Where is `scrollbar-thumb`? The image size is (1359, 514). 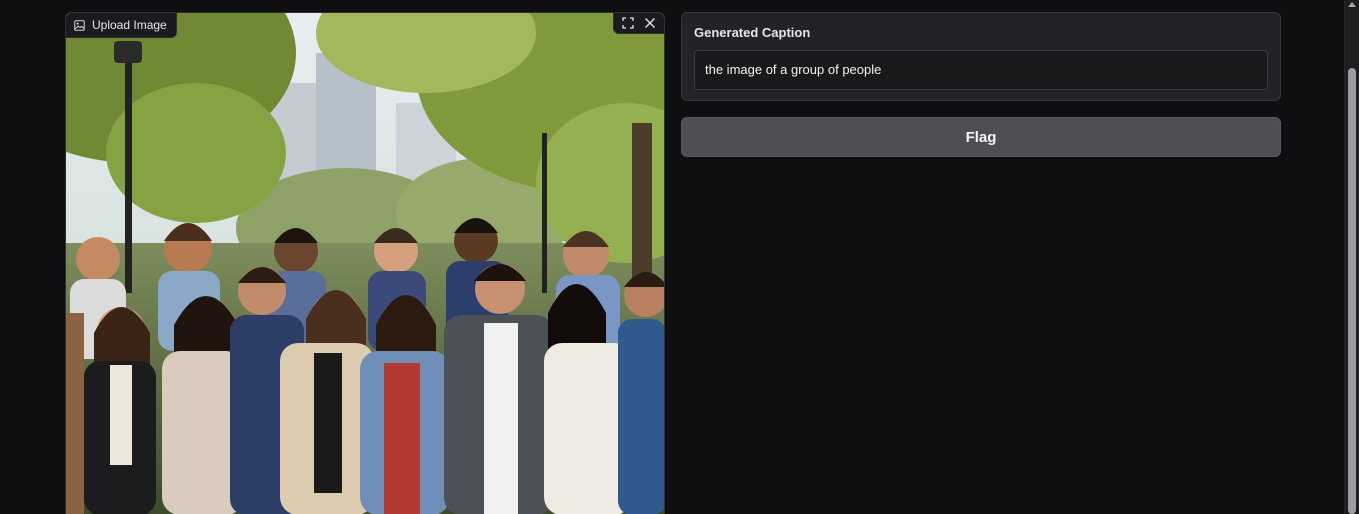 scrollbar-thumb is located at coordinates (1352, 291).